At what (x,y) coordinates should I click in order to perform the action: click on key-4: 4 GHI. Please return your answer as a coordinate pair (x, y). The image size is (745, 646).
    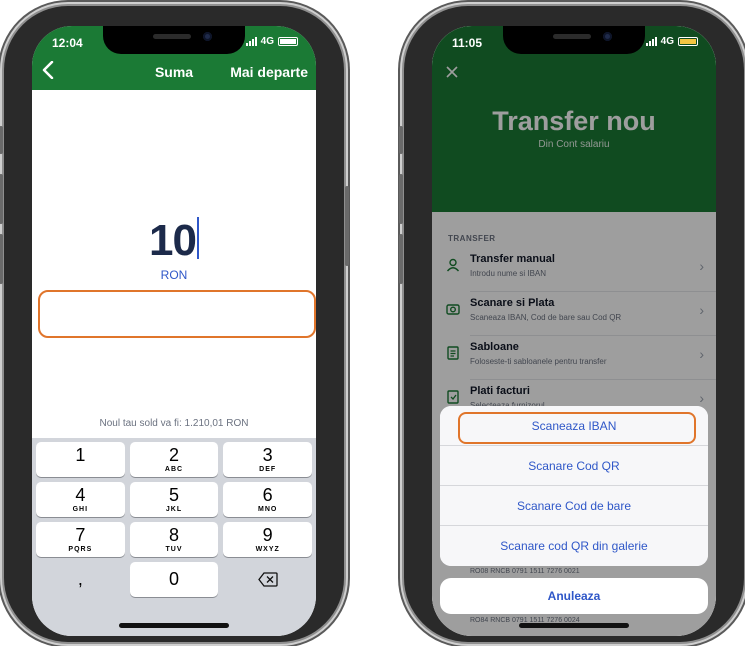
    Looking at the image, I should click on (80, 499).